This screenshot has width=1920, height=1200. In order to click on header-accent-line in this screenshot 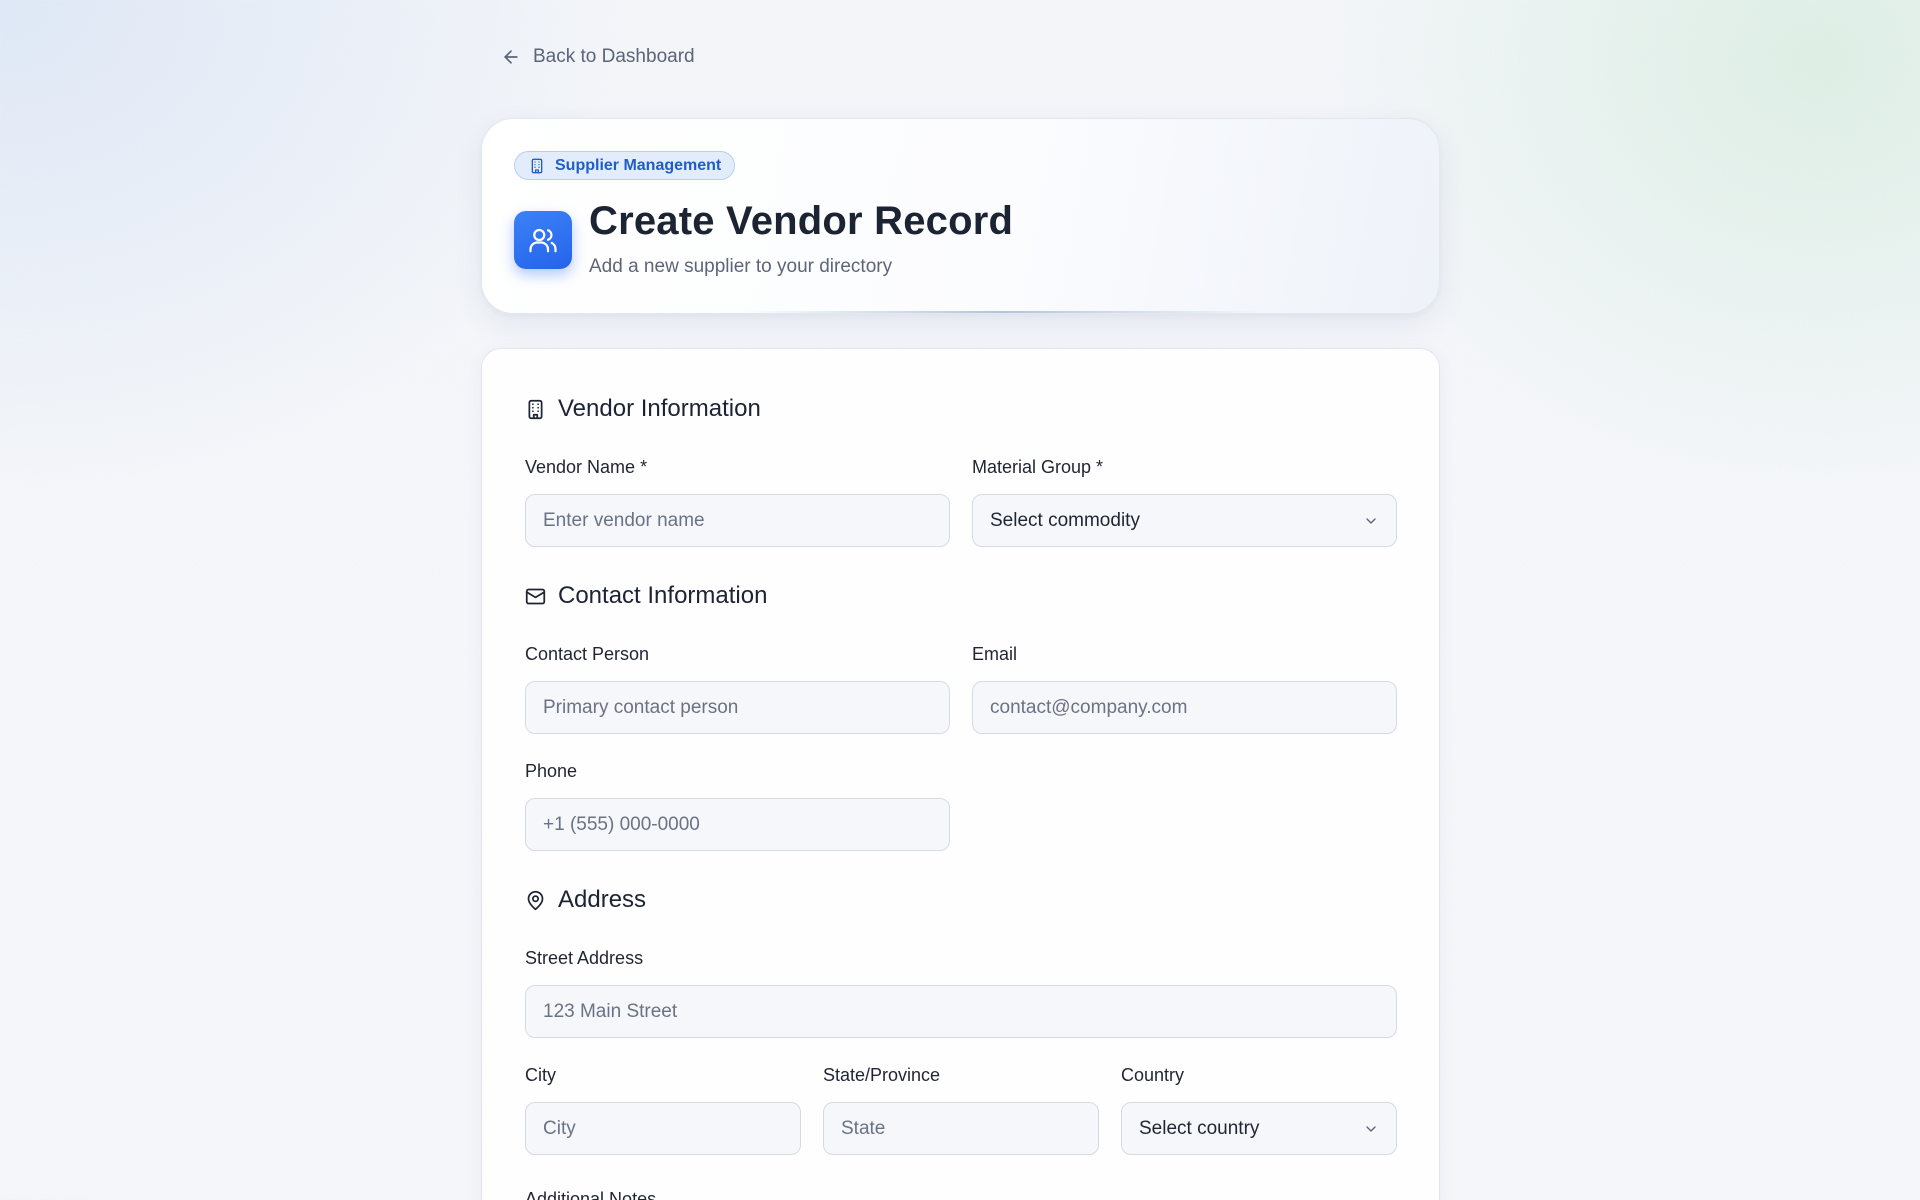, I will do `click(1002, 312)`.